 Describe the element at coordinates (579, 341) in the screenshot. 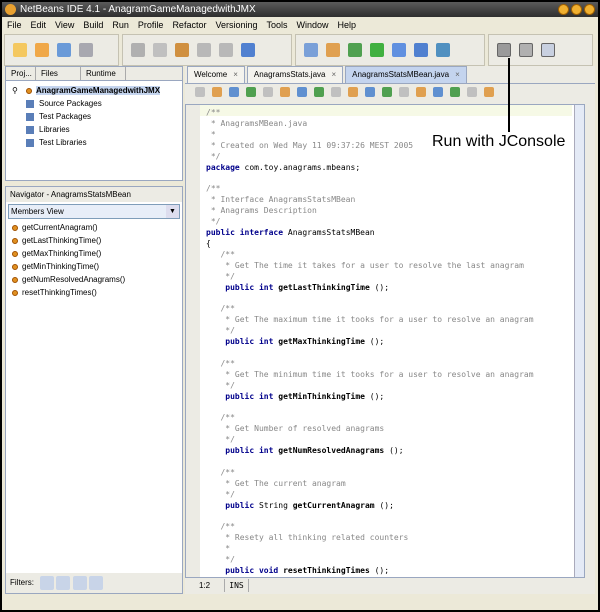

I see `vertical-scrollbar` at that location.